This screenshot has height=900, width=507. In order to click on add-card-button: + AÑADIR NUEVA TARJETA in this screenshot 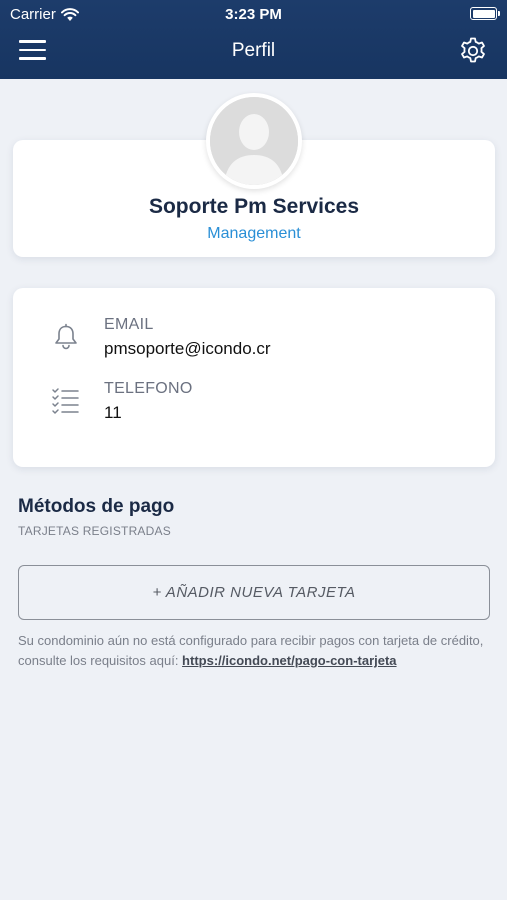, I will do `click(254, 592)`.